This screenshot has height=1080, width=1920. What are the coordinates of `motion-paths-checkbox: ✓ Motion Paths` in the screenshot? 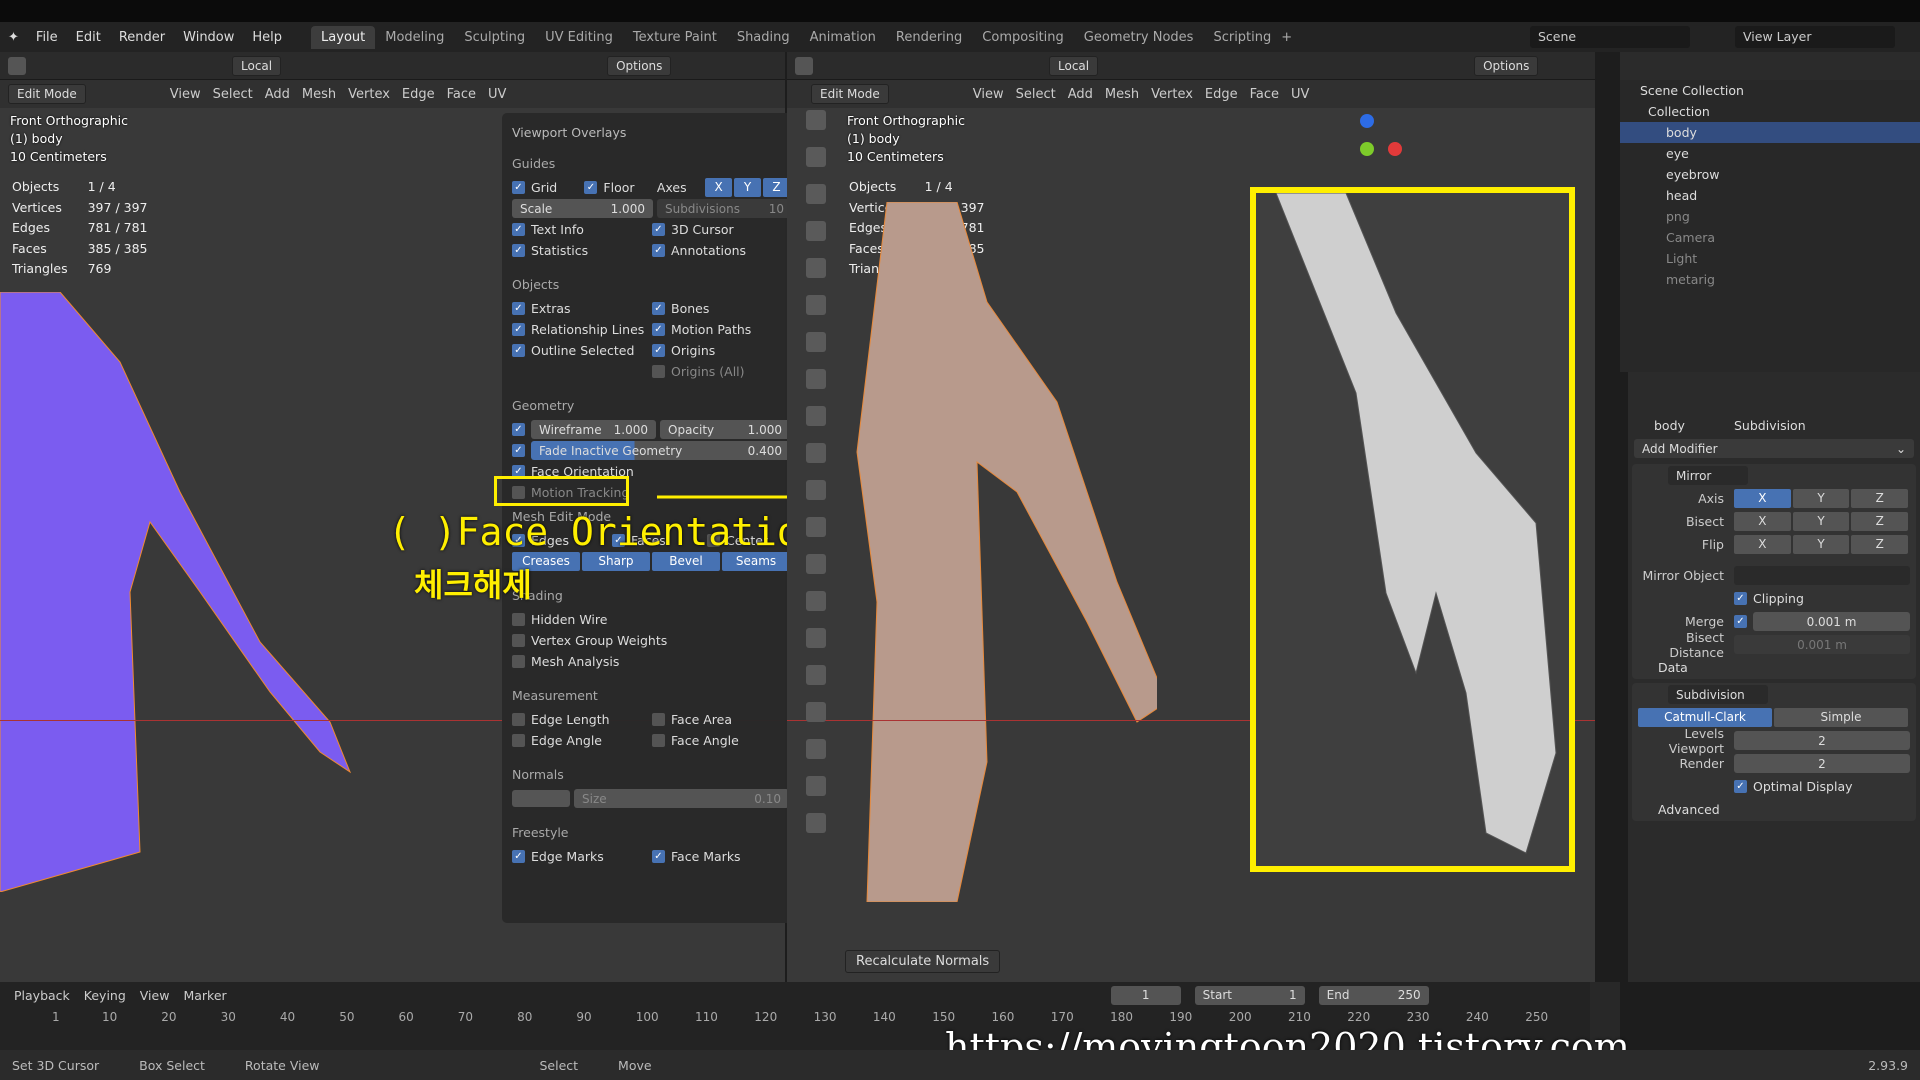 It's located at (722, 329).